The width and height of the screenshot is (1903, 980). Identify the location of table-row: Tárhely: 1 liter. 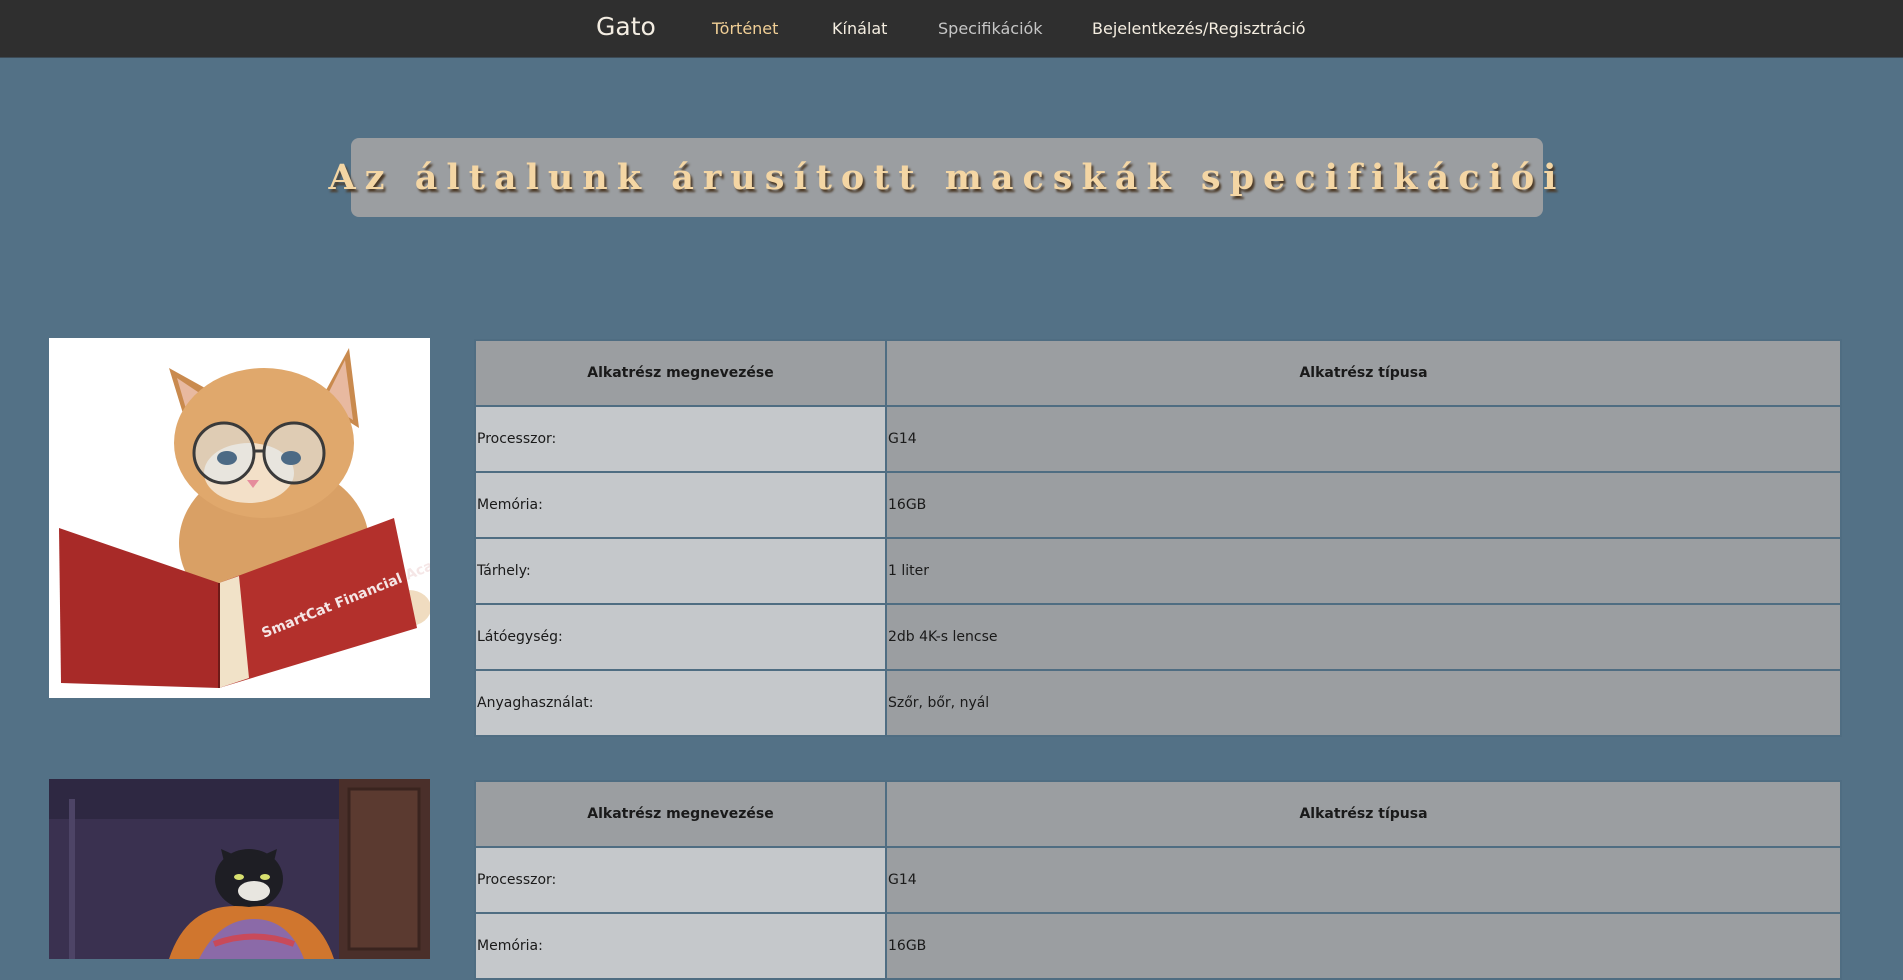
(1158, 571).